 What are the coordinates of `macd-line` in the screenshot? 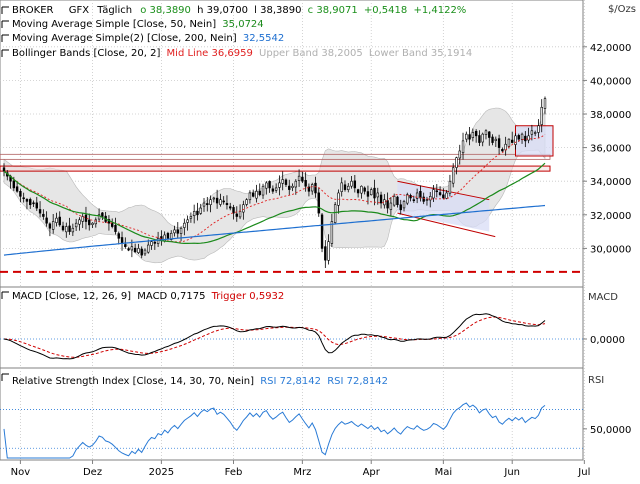 It's located at (274, 336).